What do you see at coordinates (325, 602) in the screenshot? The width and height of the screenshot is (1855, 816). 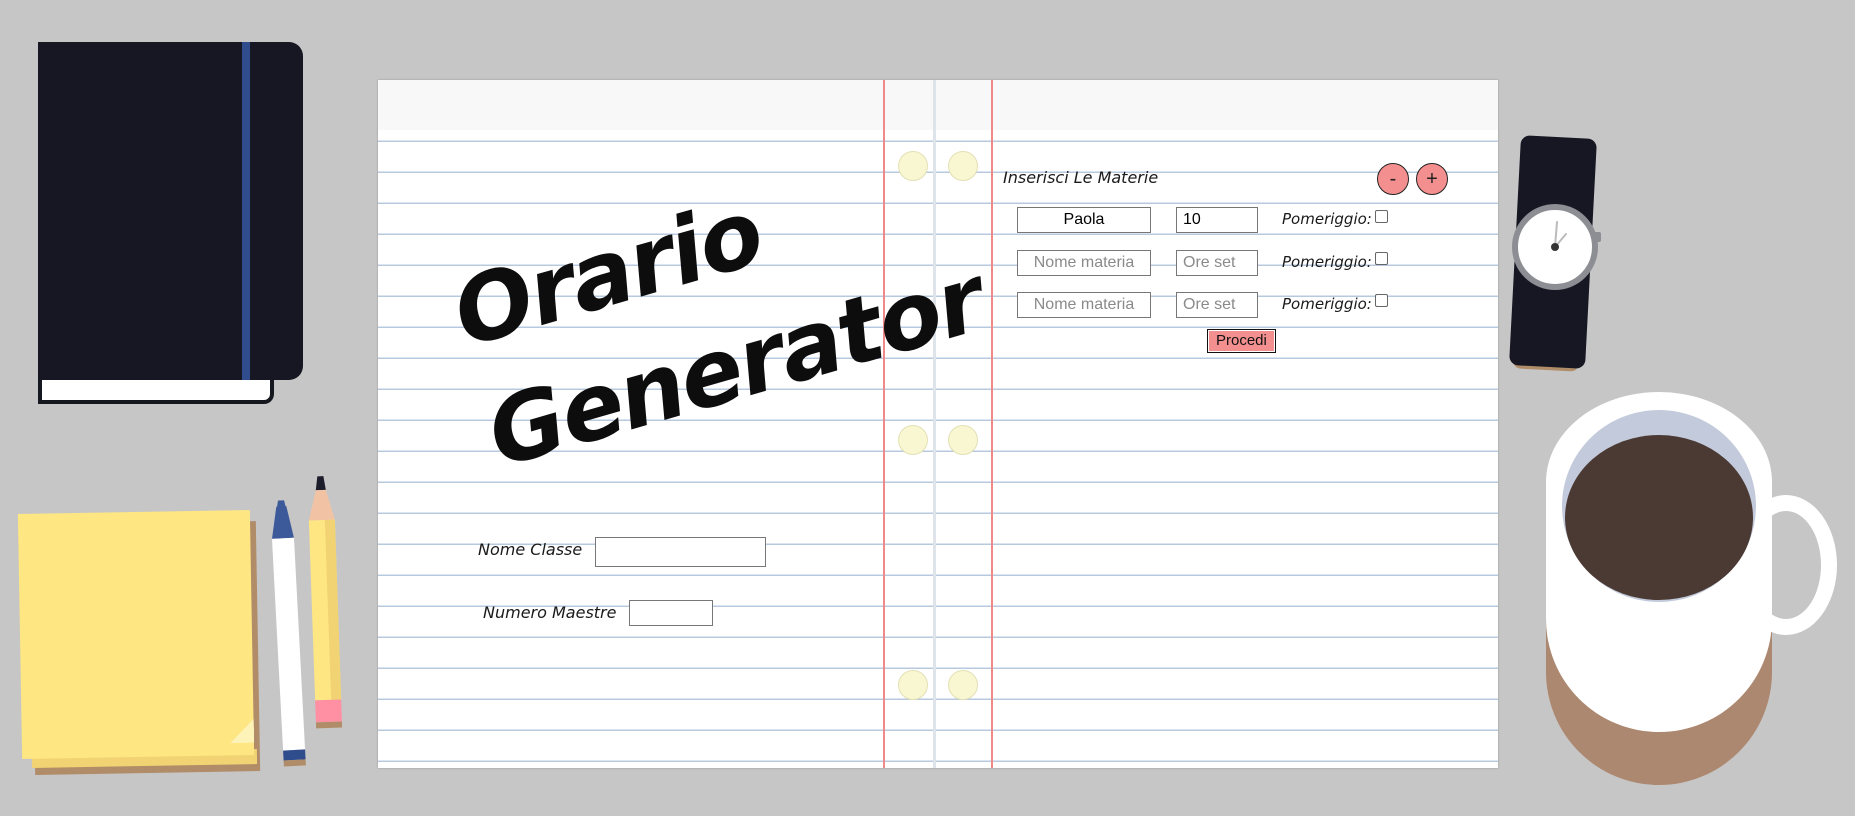 I see `pencil-icon` at bounding box center [325, 602].